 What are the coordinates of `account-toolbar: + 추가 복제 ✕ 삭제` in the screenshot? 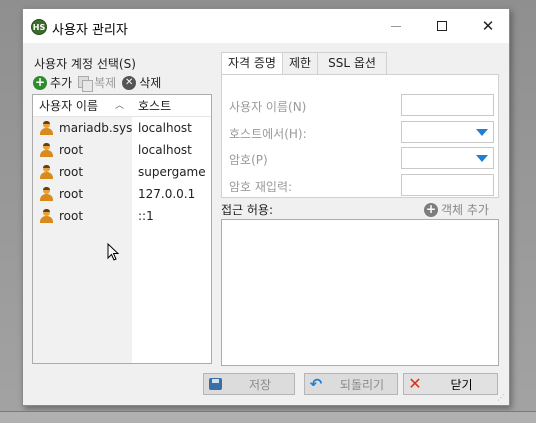 It's located at (97, 83).